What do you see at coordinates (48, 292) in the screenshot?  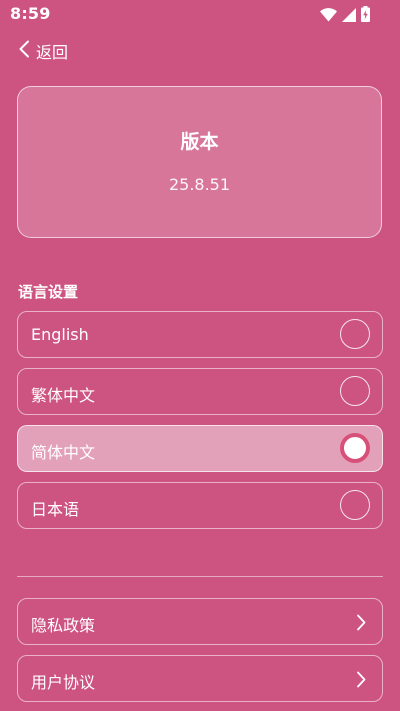 I see `language-section-title: 语言设置` at bounding box center [48, 292].